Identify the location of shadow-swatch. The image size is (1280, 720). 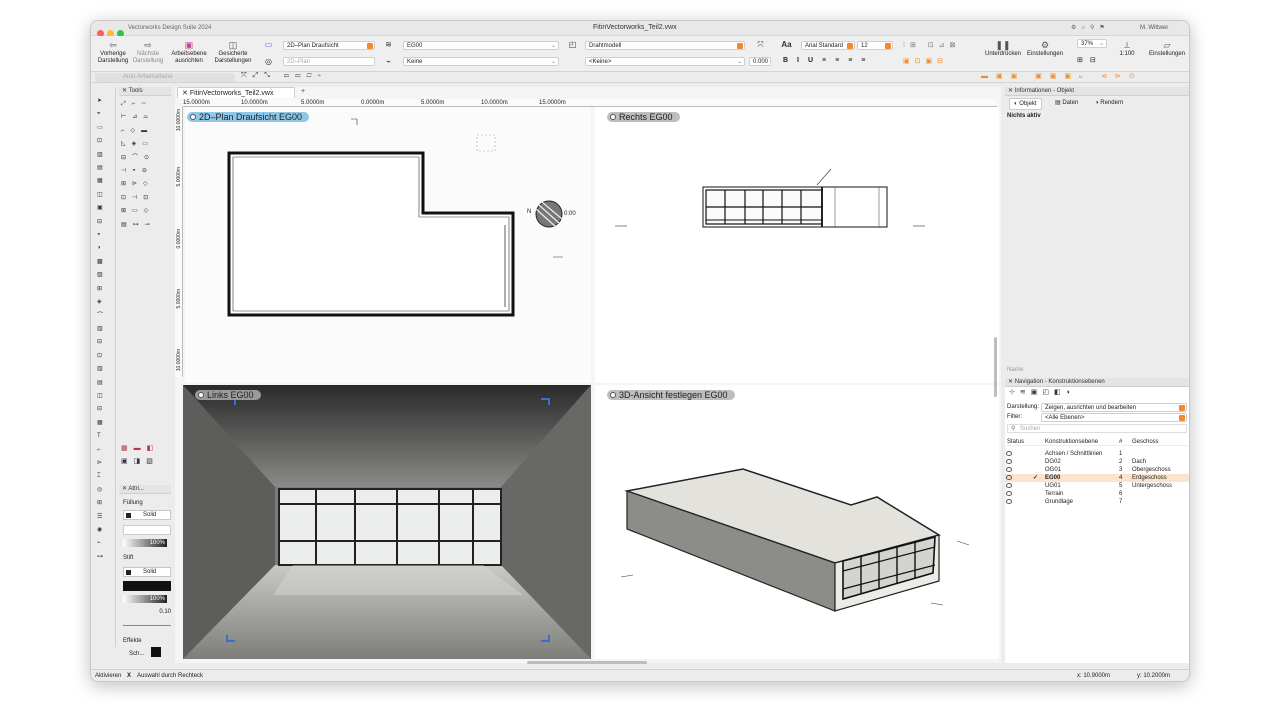
(156, 652).